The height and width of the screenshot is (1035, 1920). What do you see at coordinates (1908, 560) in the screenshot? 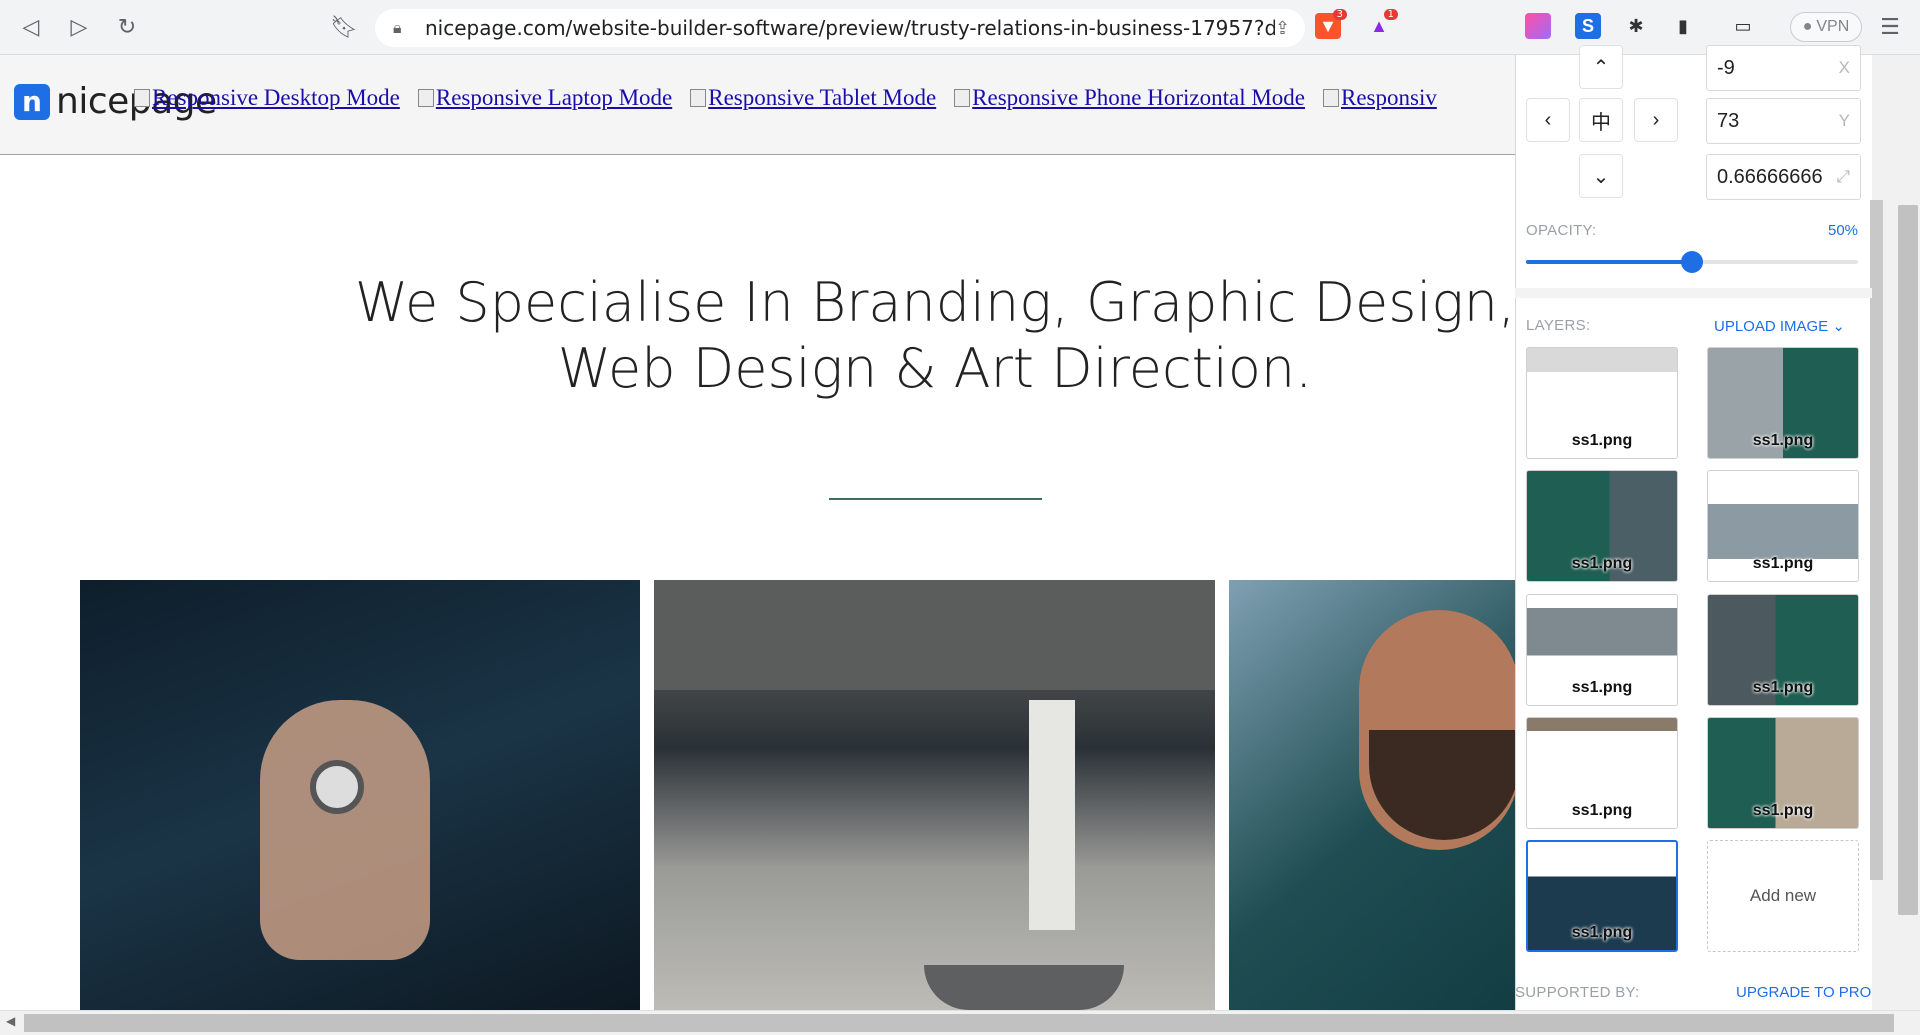
I see `panel-scrollbar-thumb` at bounding box center [1908, 560].